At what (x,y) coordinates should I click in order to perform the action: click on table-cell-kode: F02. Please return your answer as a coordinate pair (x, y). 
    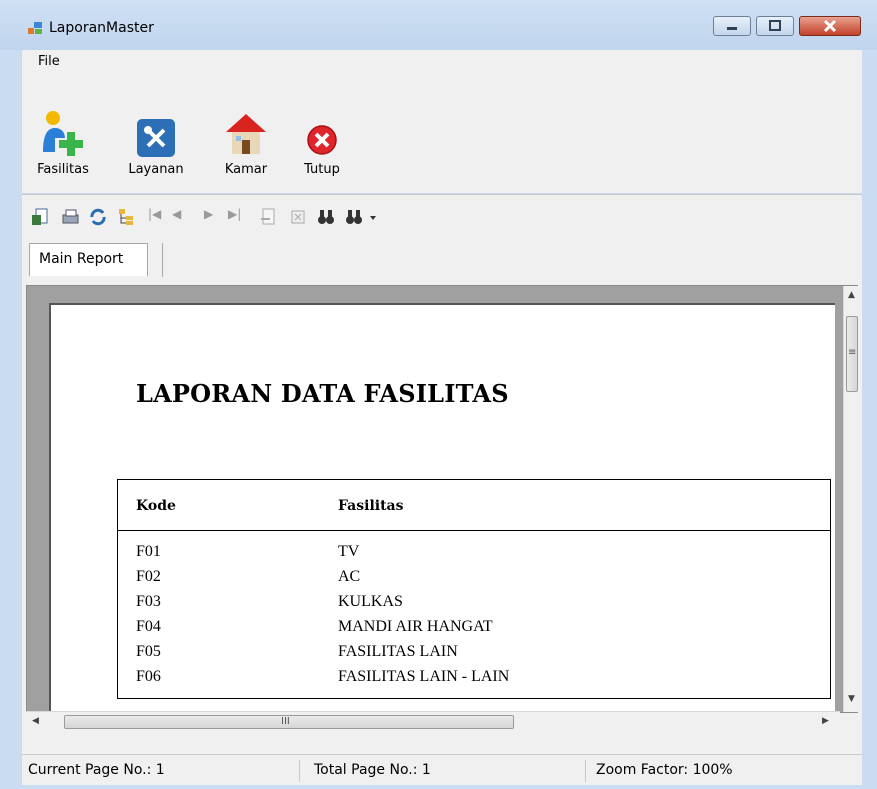
    Looking at the image, I should click on (148, 576).